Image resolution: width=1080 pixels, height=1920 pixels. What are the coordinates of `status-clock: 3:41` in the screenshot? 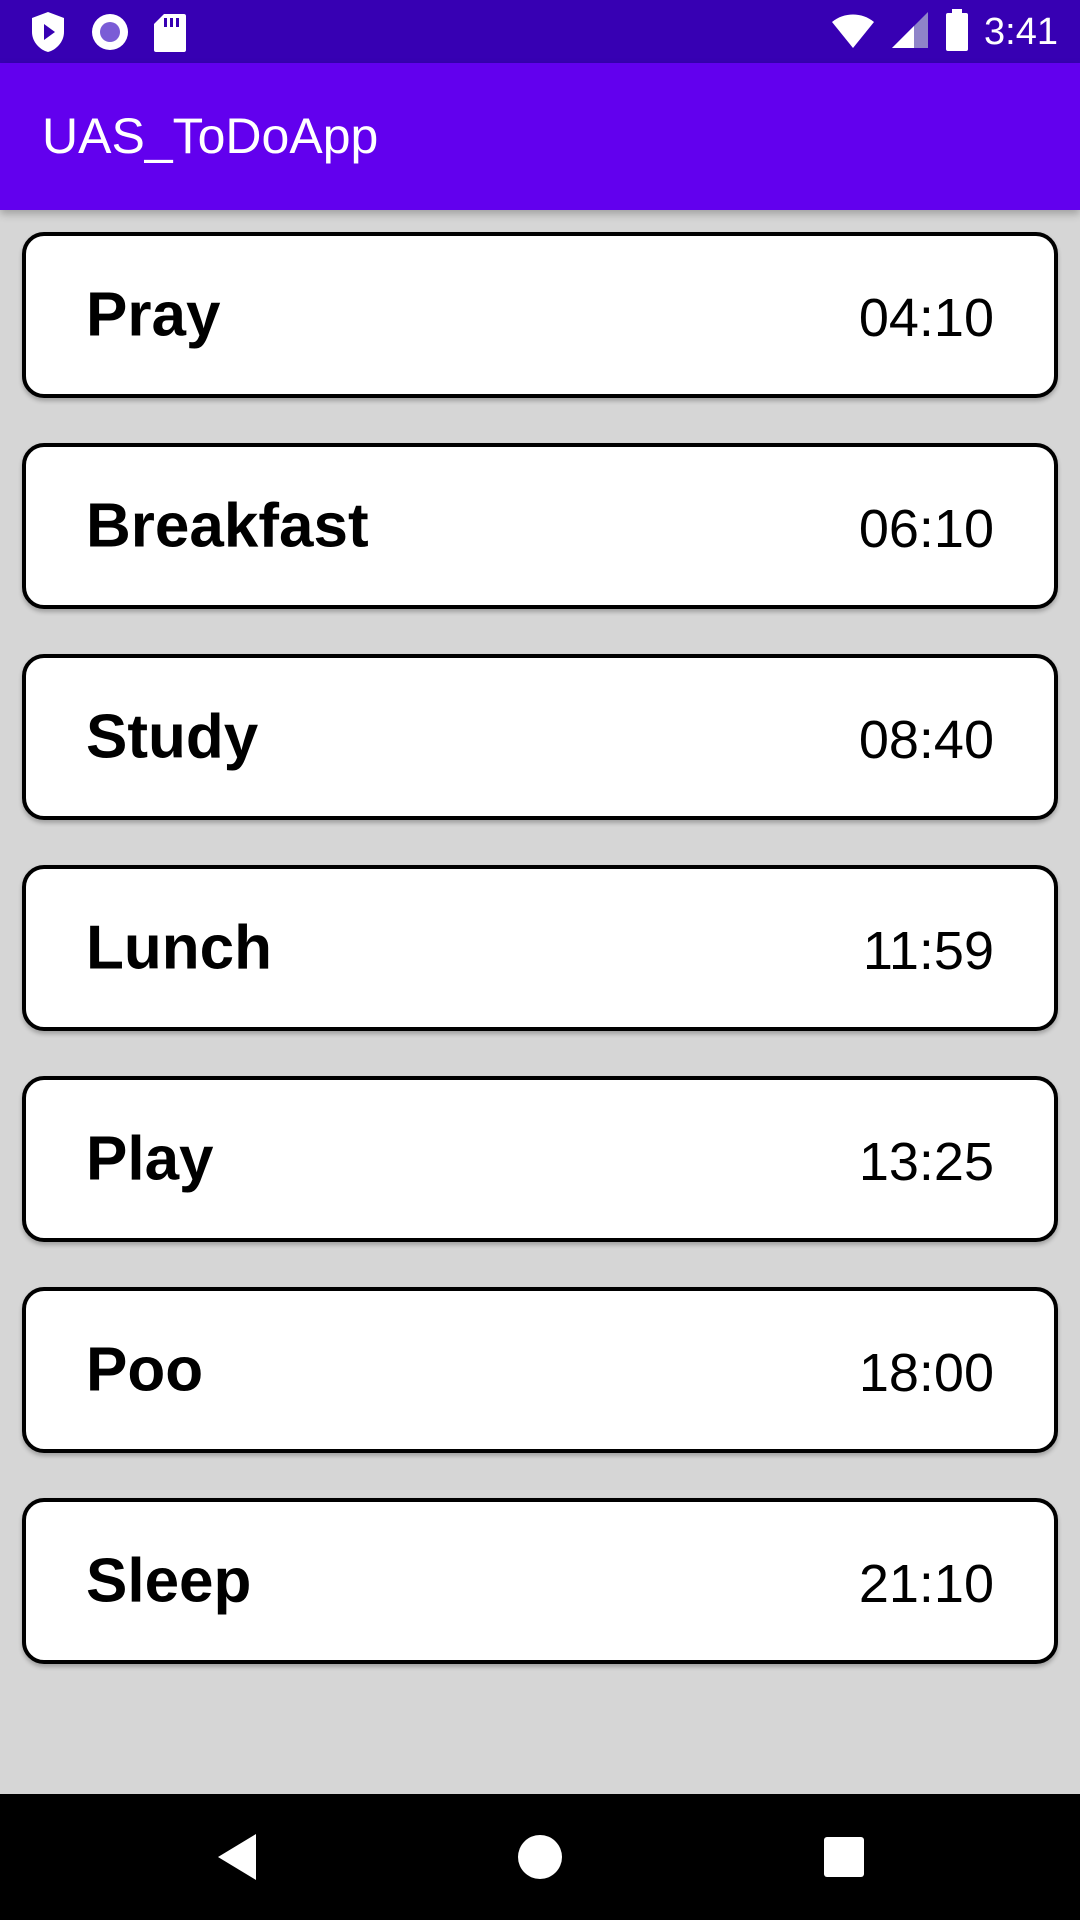 It's located at (1021, 32).